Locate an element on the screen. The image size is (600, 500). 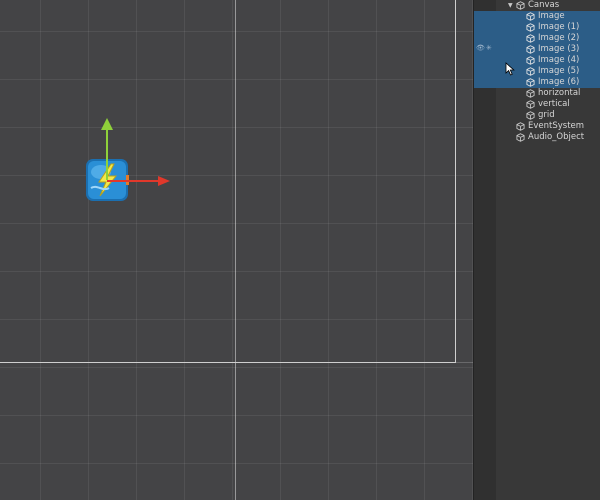
hierarchy-item-grid: grid is located at coordinates (537, 115).